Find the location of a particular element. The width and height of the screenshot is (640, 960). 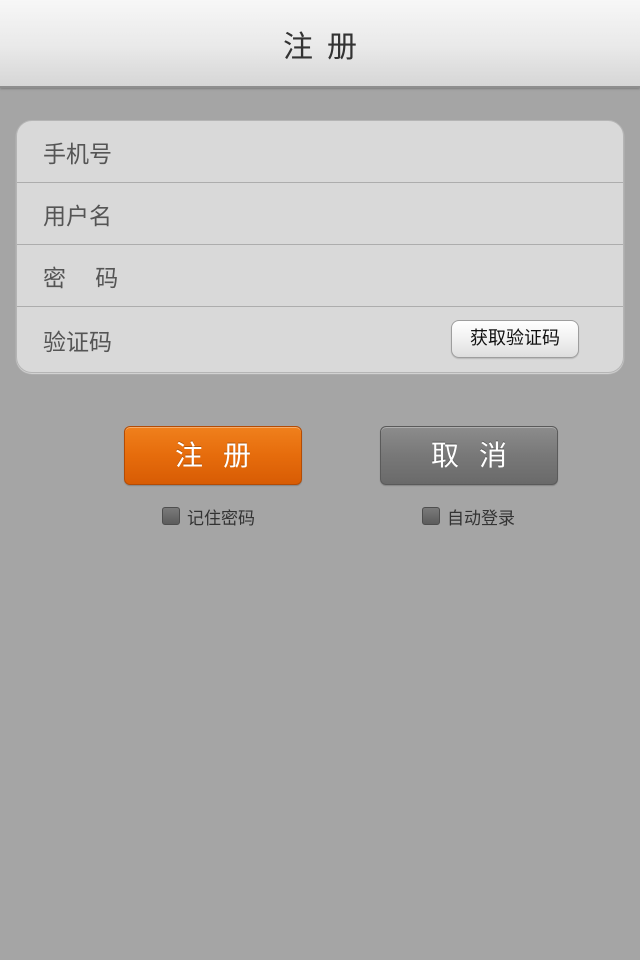

password-row: 密 码 is located at coordinates (320, 276).